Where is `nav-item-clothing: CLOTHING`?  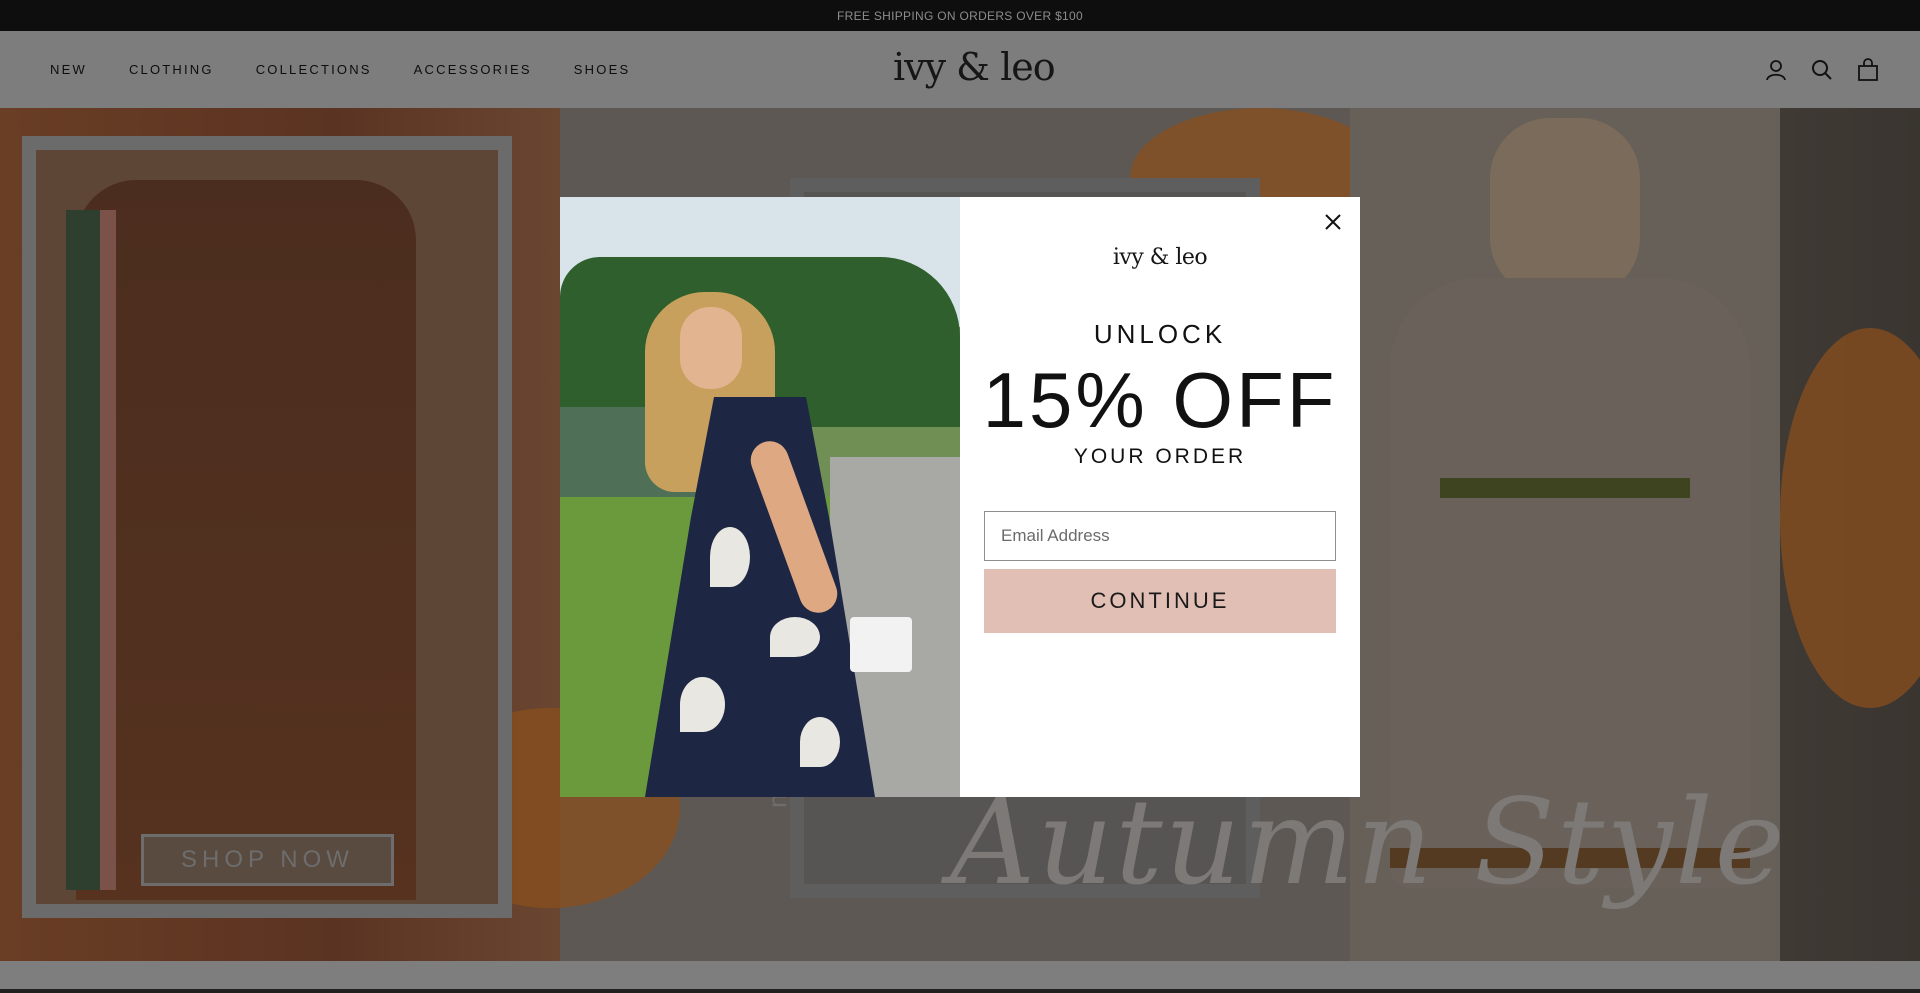 nav-item-clothing: CLOTHING is located at coordinates (171, 69).